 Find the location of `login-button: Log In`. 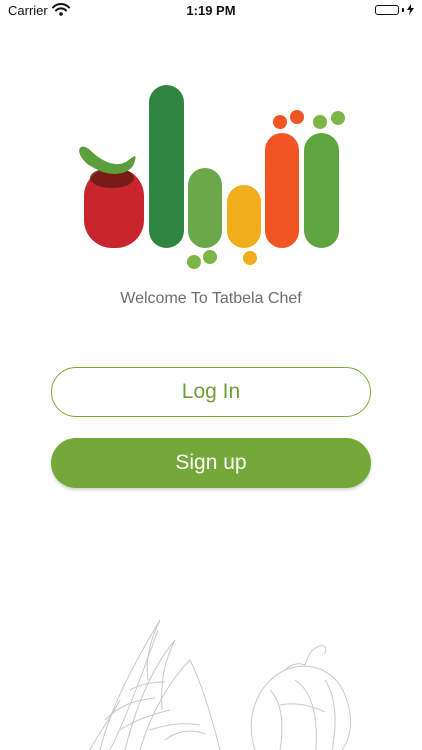

login-button: Log In is located at coordinates (211, 392).